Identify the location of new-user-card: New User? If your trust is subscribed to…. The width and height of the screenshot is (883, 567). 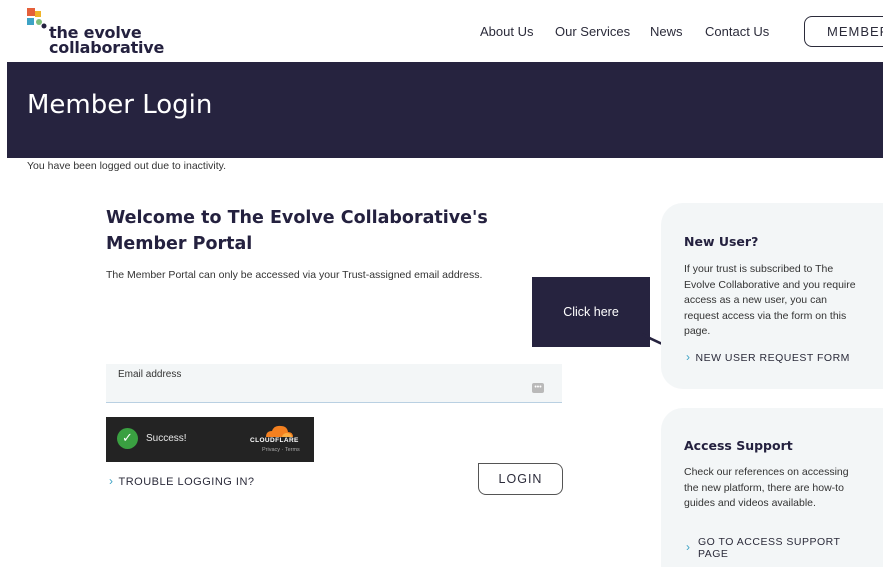
(772, 296).